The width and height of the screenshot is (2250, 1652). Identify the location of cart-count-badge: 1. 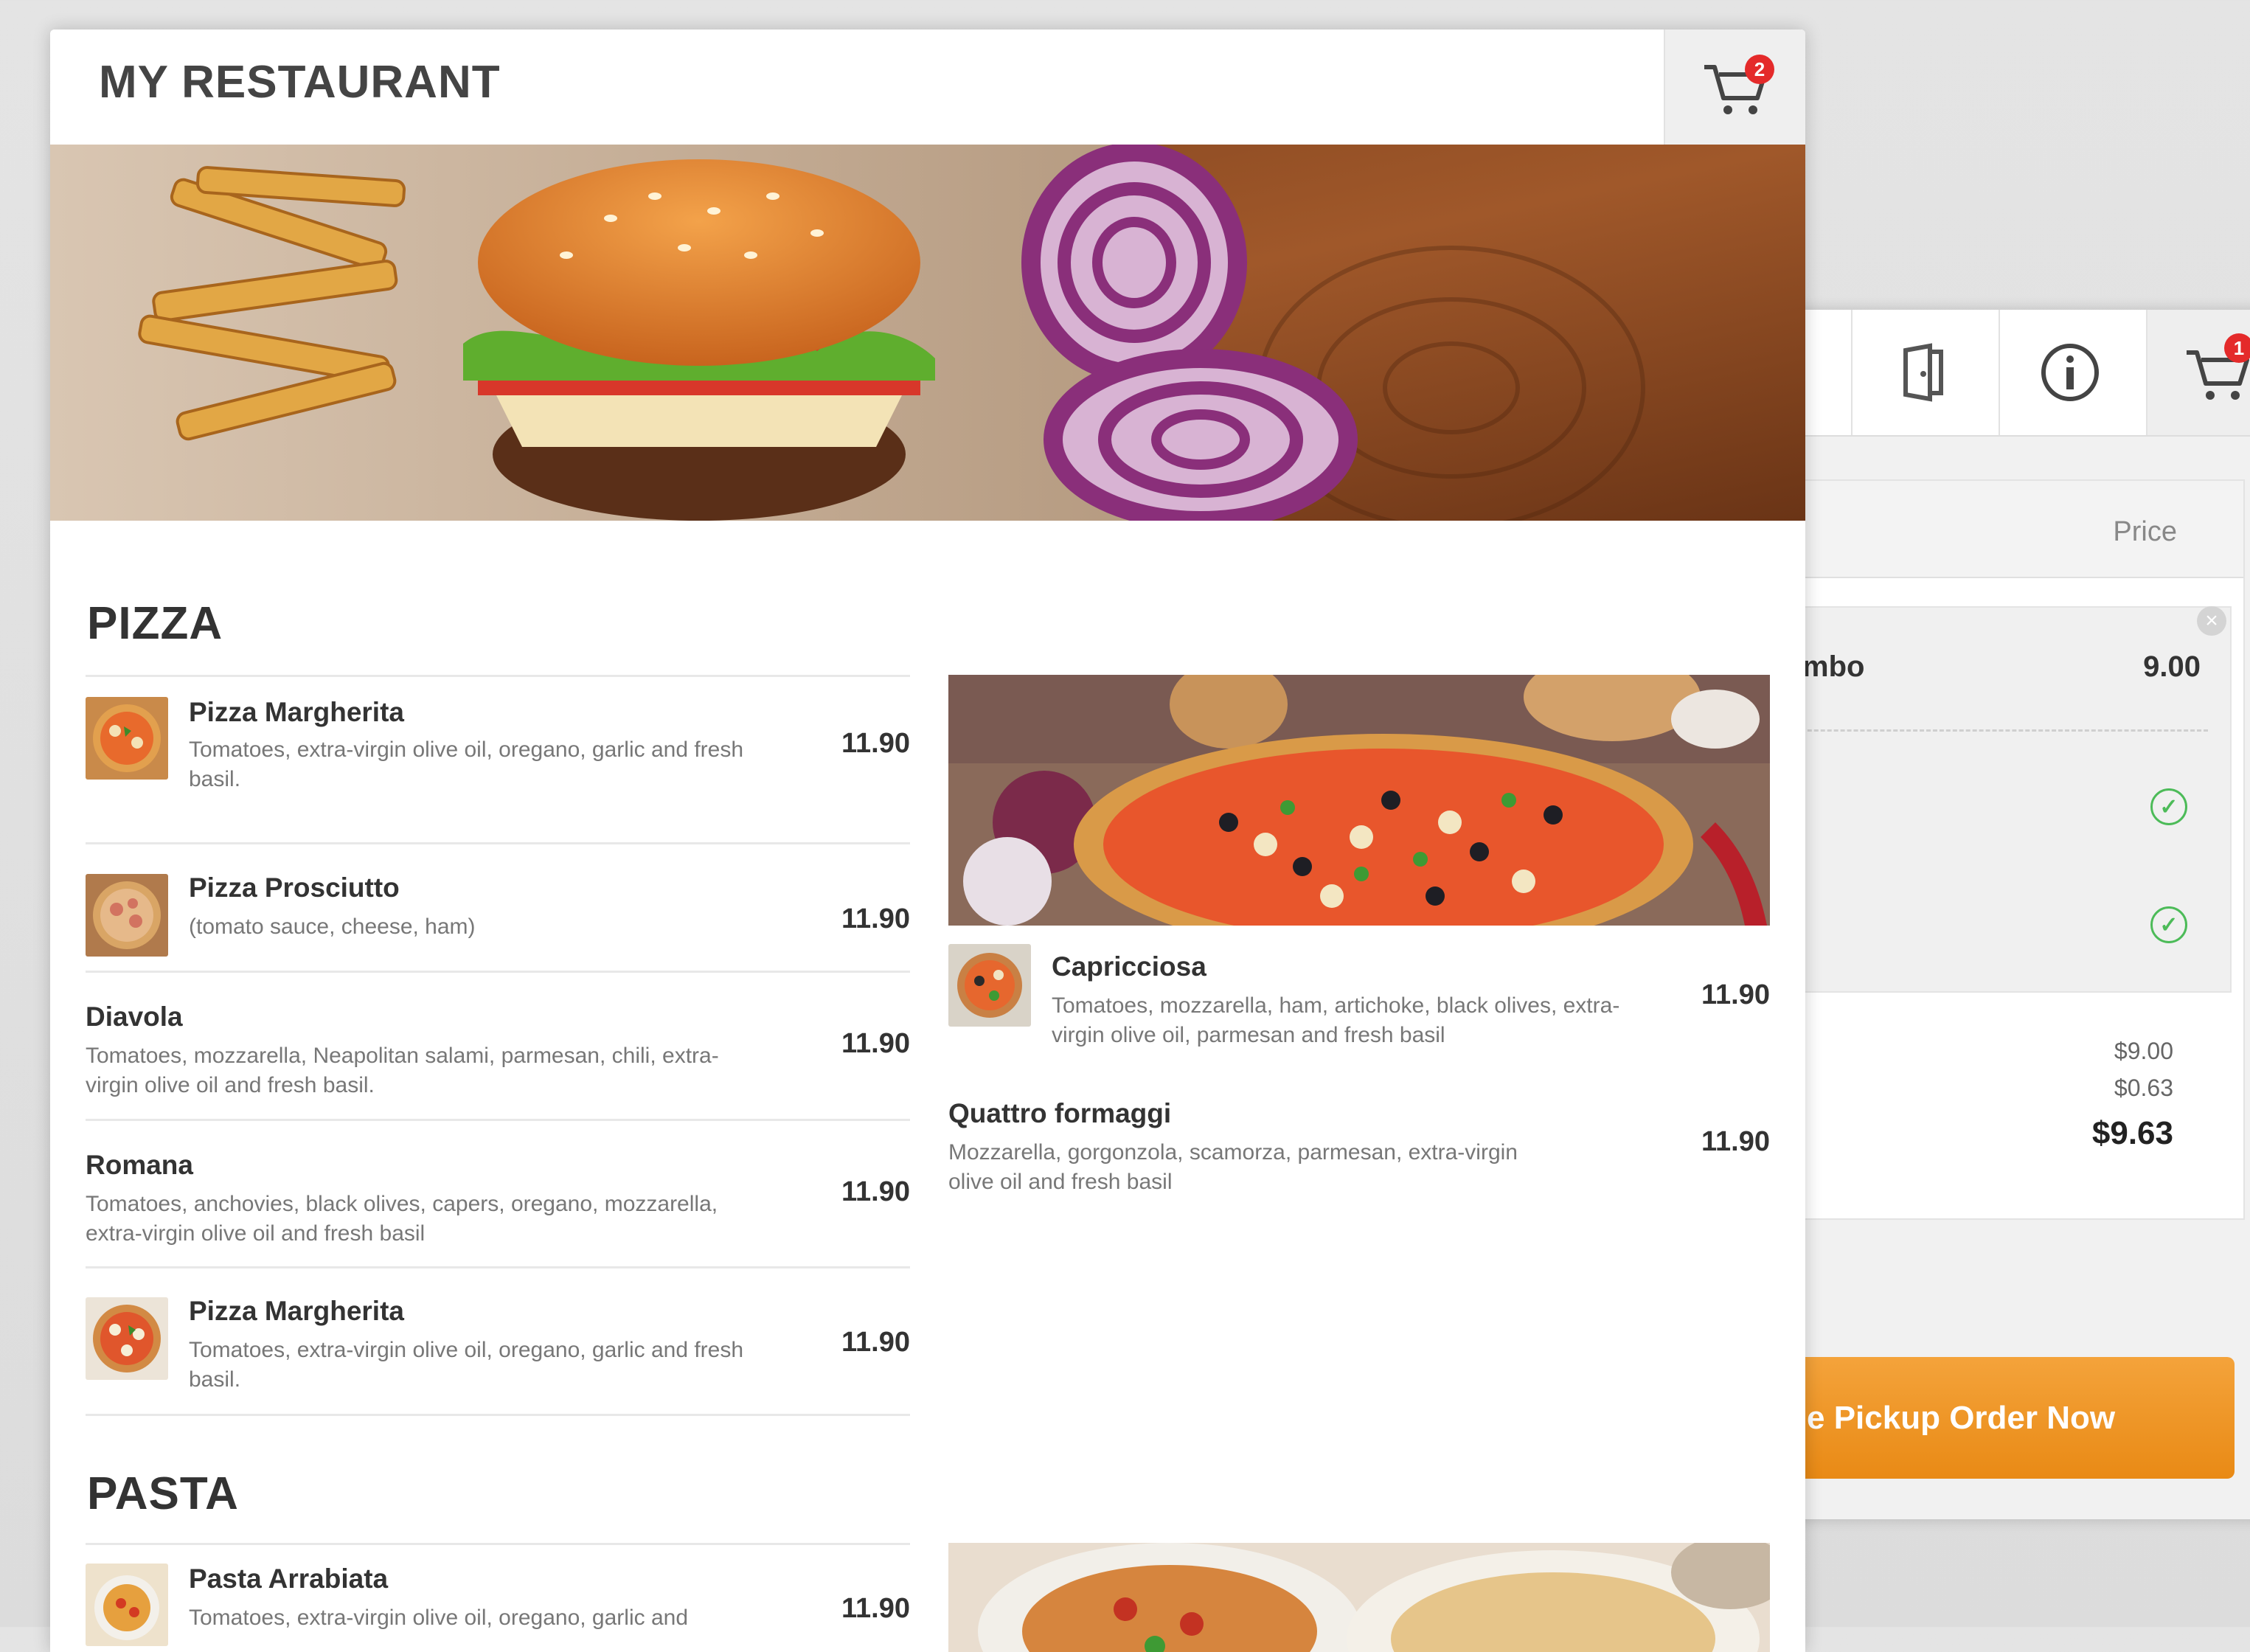
(2237, 348).